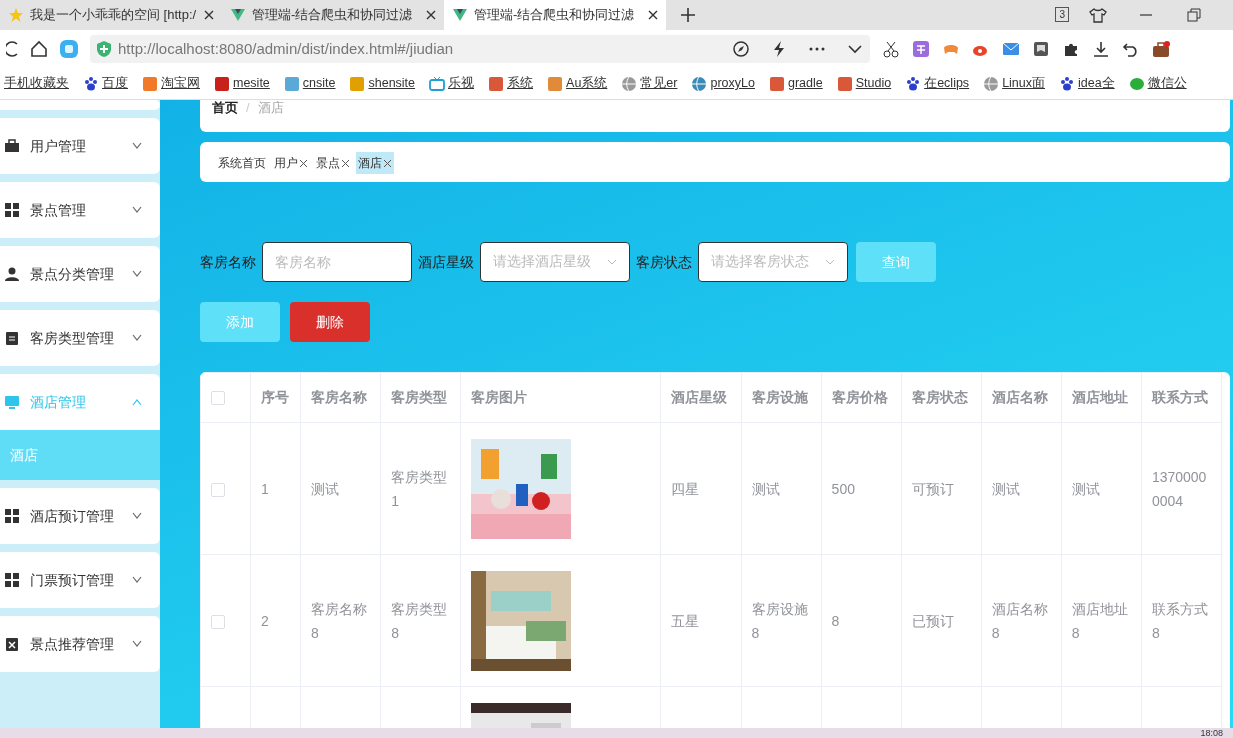  Describe the element at coordinates (242, 163) in the screenshot. I see `page-tab: 系统首页` at that location.